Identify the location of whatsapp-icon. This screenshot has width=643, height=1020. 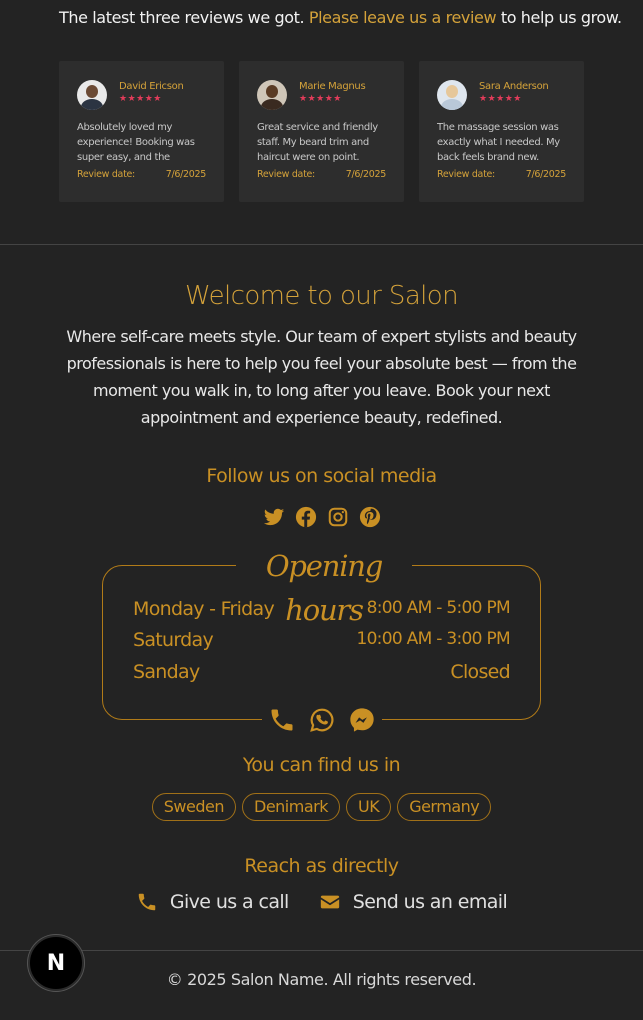
(322, 720).